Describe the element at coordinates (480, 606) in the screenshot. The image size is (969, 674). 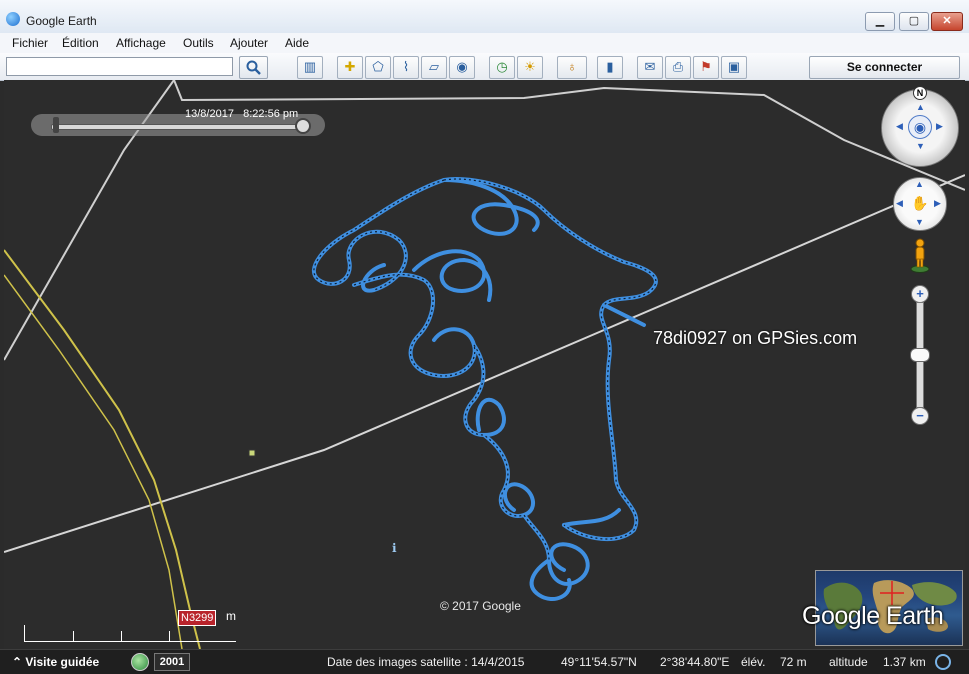
I see `map-copyright: © 2017 Google` at that location.